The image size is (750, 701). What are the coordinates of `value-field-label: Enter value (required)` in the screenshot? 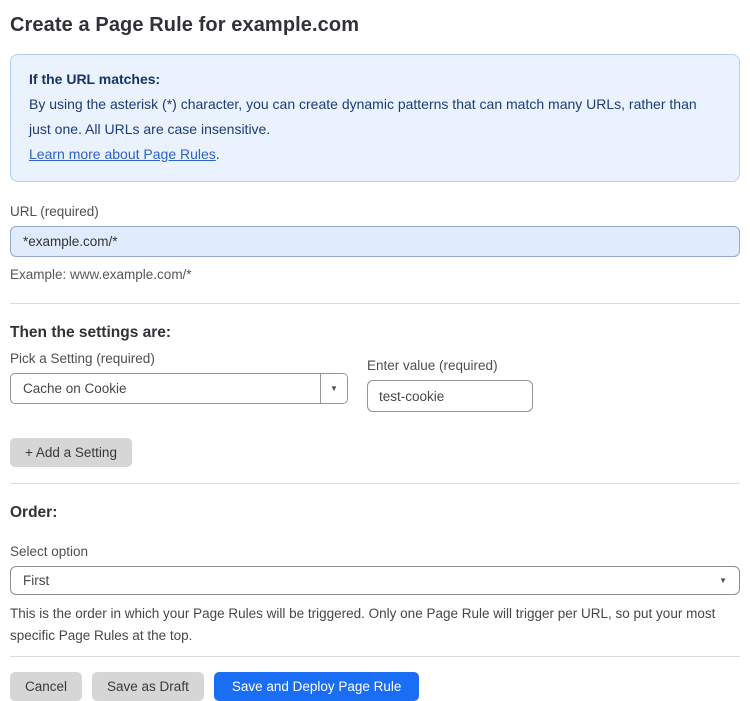 It's located at (432, 365).